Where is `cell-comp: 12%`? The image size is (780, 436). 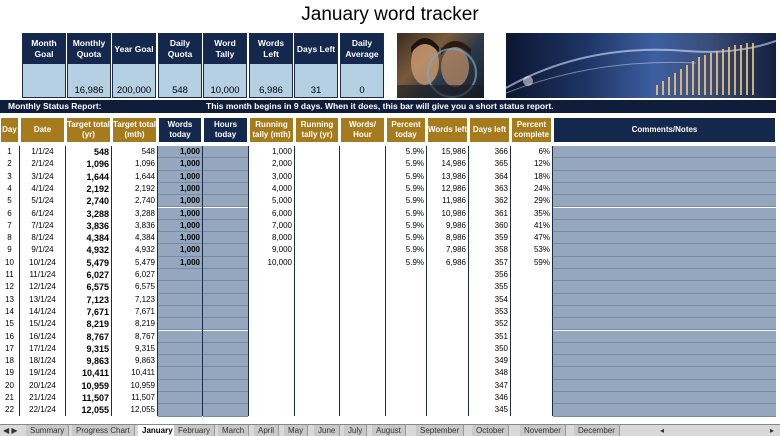
cell-comp: 12% is located at coordinates (531, 164).